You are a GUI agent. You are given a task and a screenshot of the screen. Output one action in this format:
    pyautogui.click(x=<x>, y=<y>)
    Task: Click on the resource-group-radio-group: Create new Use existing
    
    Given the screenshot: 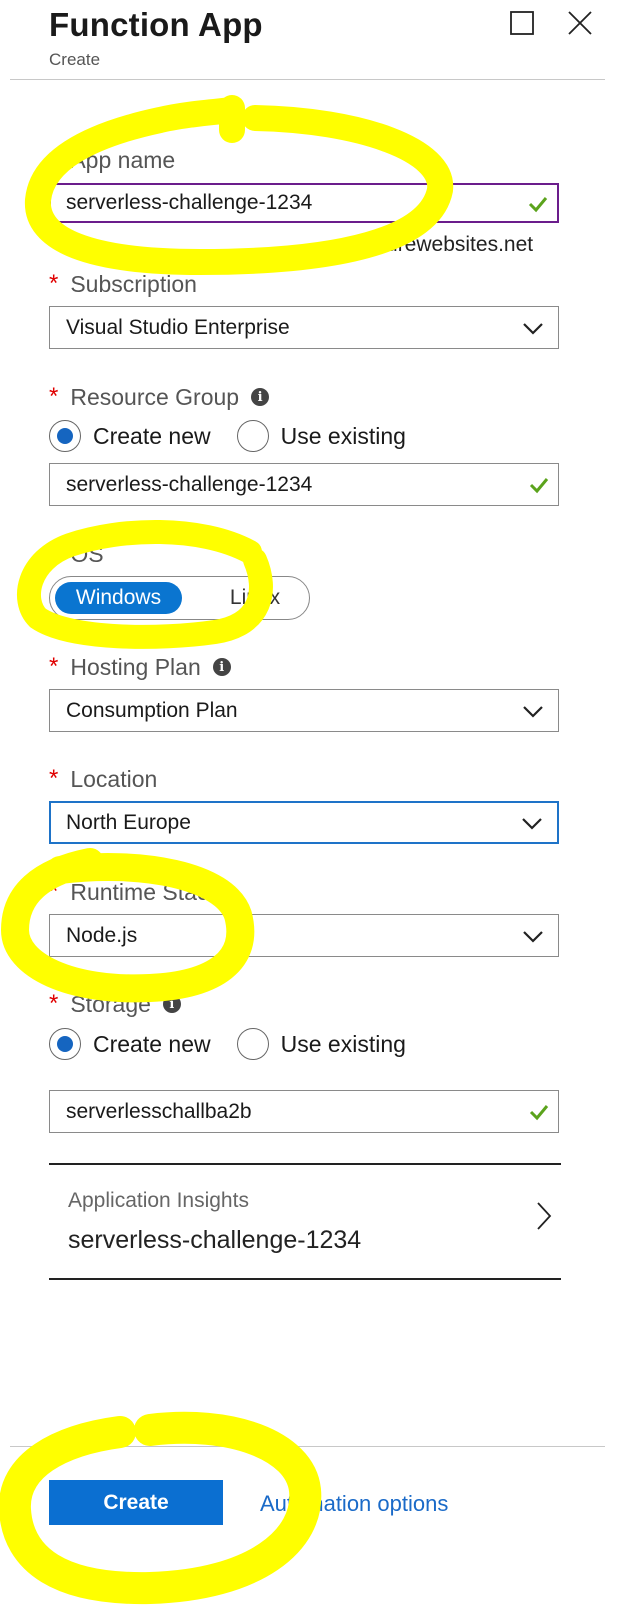 What is the action you would take?
    pyautogui.click(x=227, y=436)
    